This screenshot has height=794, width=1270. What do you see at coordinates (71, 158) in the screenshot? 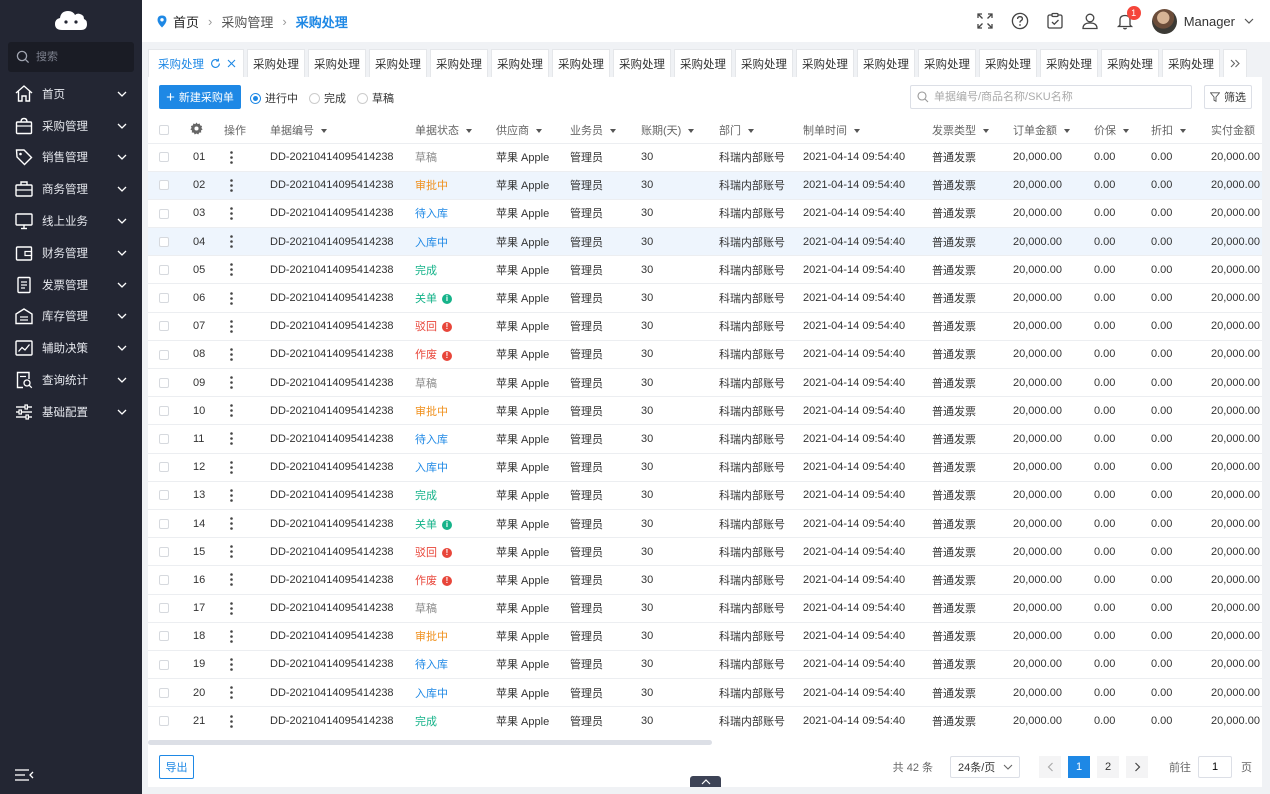
I see `sidebar-item-2: 销售管理` at bounding box center [71, 158].